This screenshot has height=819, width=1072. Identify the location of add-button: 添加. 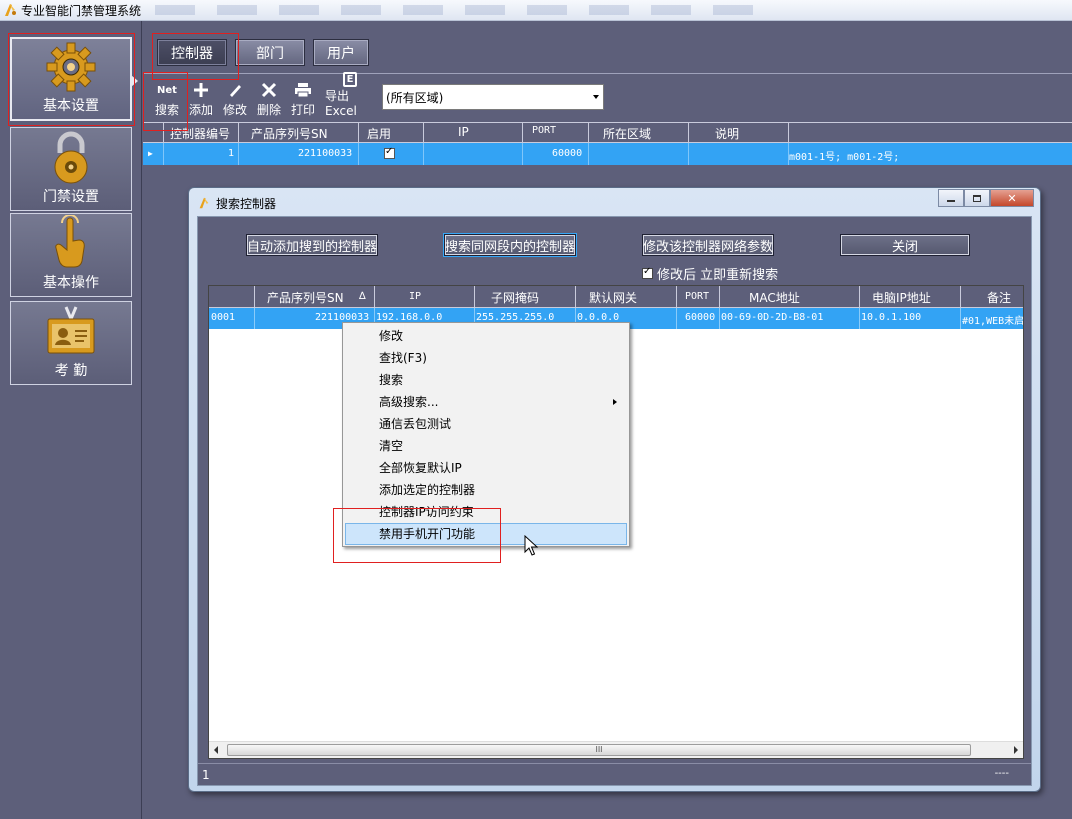
(201, 98).